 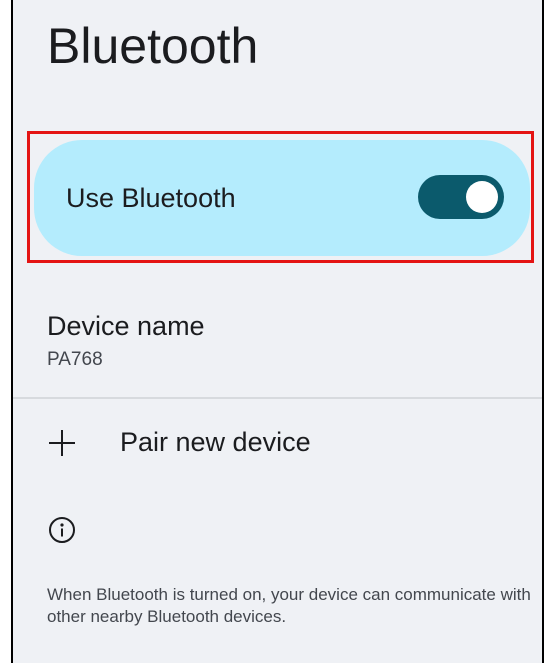 What do you see at coordinates (126, 326) in the screenshot?
I see `device-name-title: Device name` at bounding box center [126, 326].